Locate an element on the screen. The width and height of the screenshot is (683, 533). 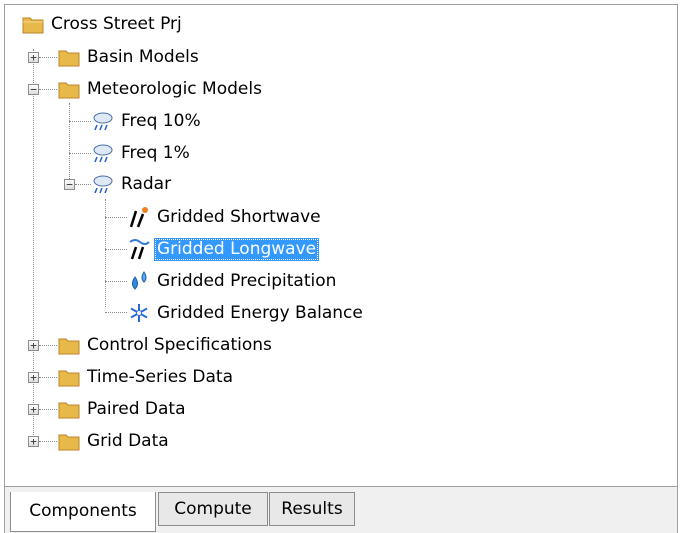
tree-node-freq-10: Freq 10% is located at coordinates (147, 121).